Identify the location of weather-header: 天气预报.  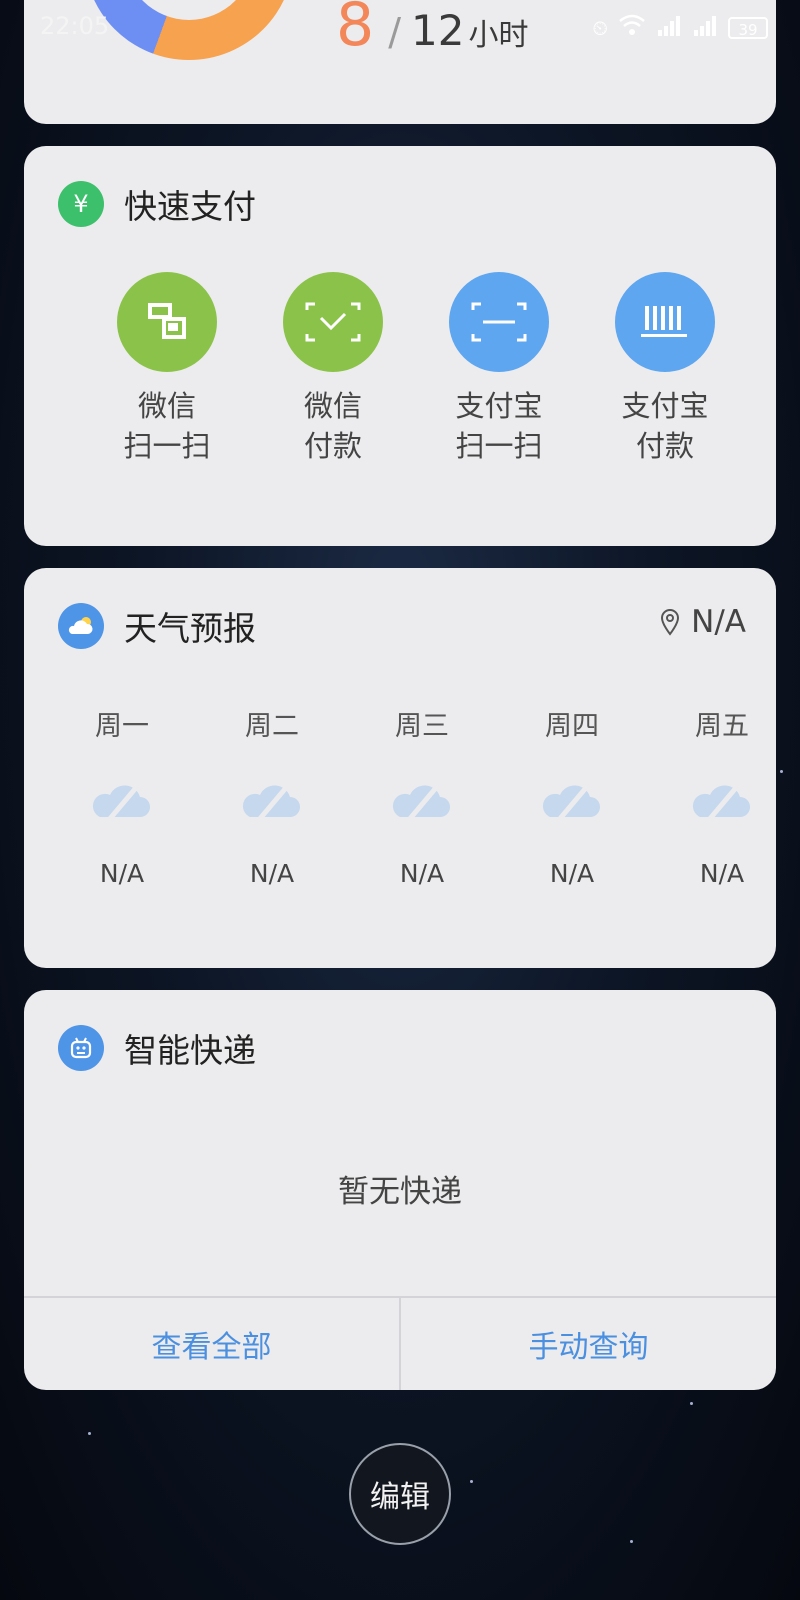
(157, 626).